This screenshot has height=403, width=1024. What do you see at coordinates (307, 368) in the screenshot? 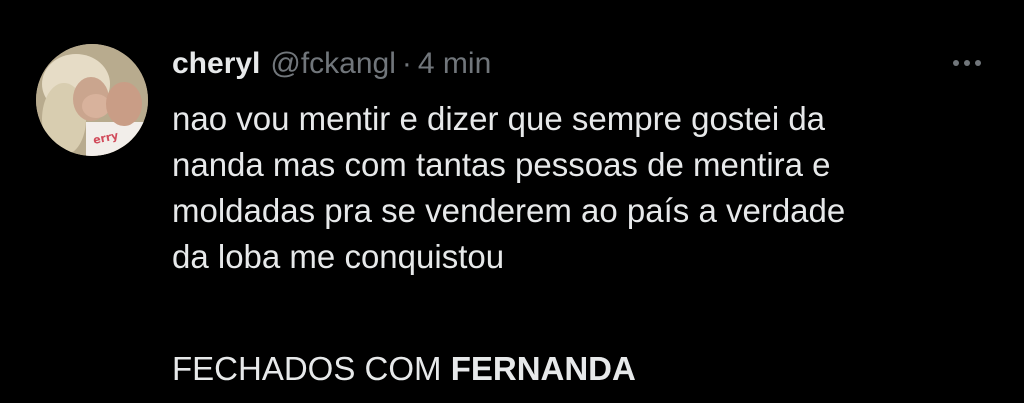
I see `closing-text: FECHADOS COM` at bounding box center [307, 368].